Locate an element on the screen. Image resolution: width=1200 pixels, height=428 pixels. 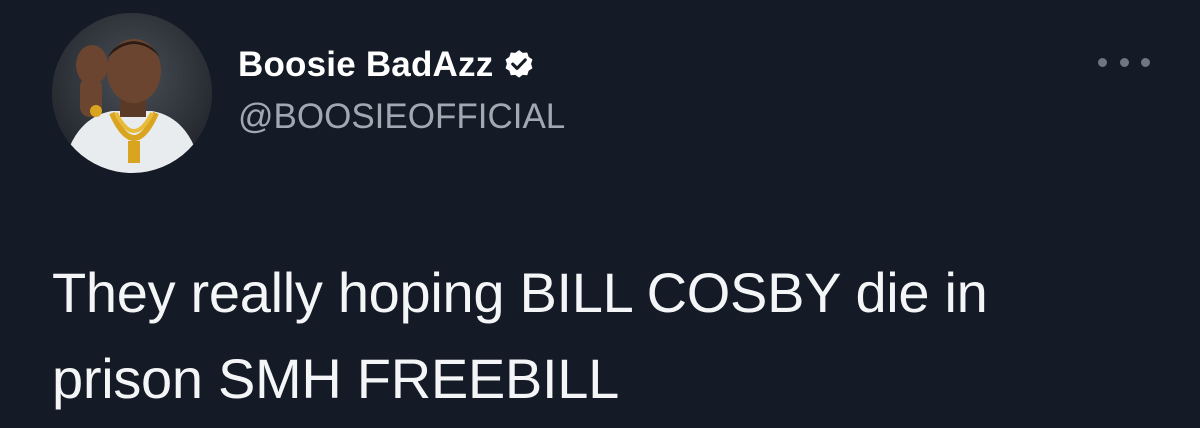
avatar is located at coordinates (132, 93).